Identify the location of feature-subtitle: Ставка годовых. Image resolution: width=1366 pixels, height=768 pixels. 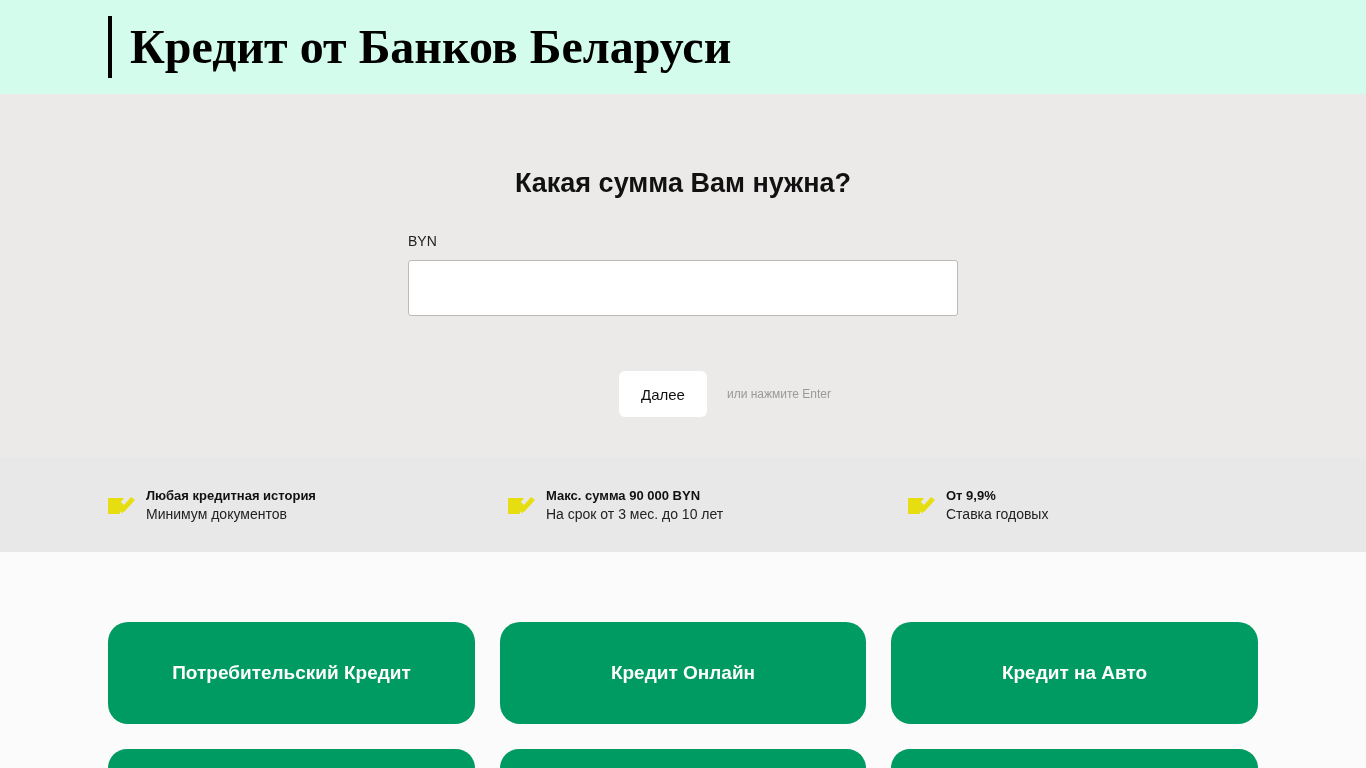
(997, 514).